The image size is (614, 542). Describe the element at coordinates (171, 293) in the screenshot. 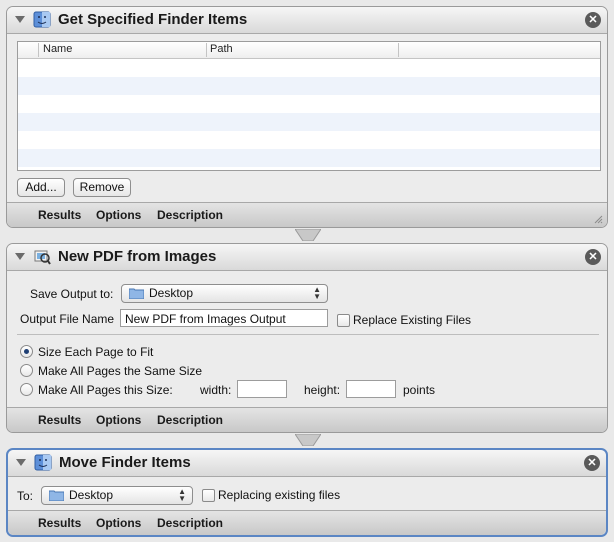

I see `save-output-value: Desktop` at that location.